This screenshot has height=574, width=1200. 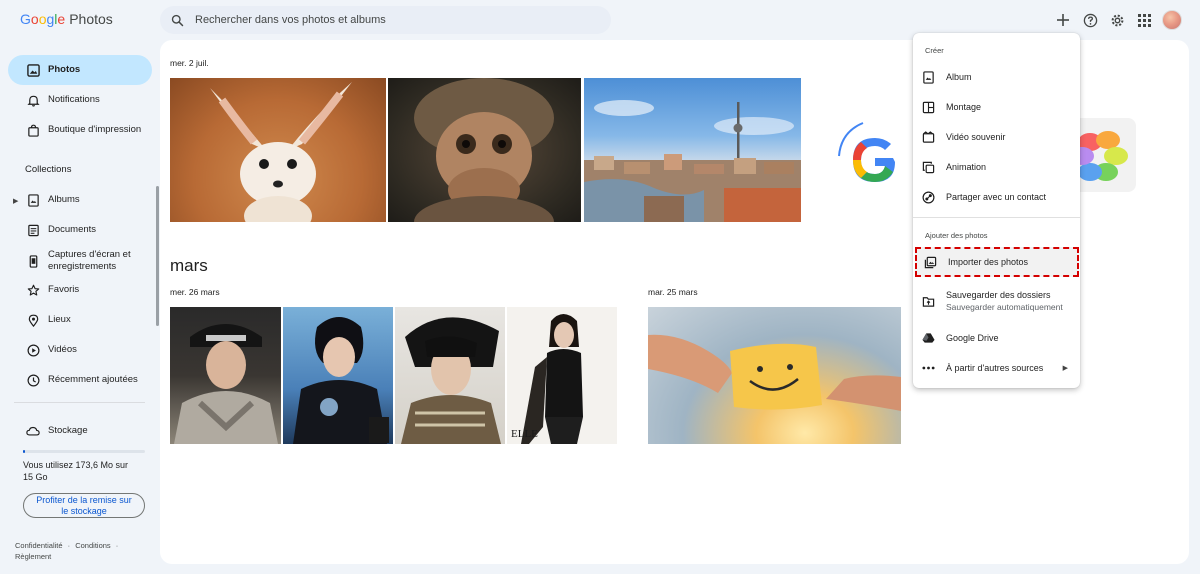 What do you see at coordinates (673, 292) in the screenshot?
I see `date-group-label: mar. 25 mars` at bounding box center [673, 292].